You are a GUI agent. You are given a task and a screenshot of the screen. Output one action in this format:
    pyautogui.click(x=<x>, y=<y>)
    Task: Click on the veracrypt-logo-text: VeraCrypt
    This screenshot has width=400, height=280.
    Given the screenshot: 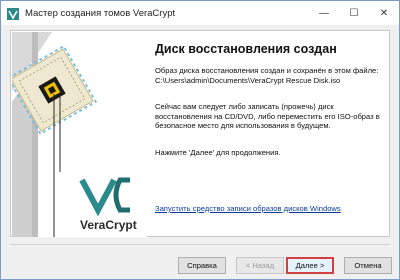 What is the action you would take?
    pyautogui.click(x=108, y=225)
    